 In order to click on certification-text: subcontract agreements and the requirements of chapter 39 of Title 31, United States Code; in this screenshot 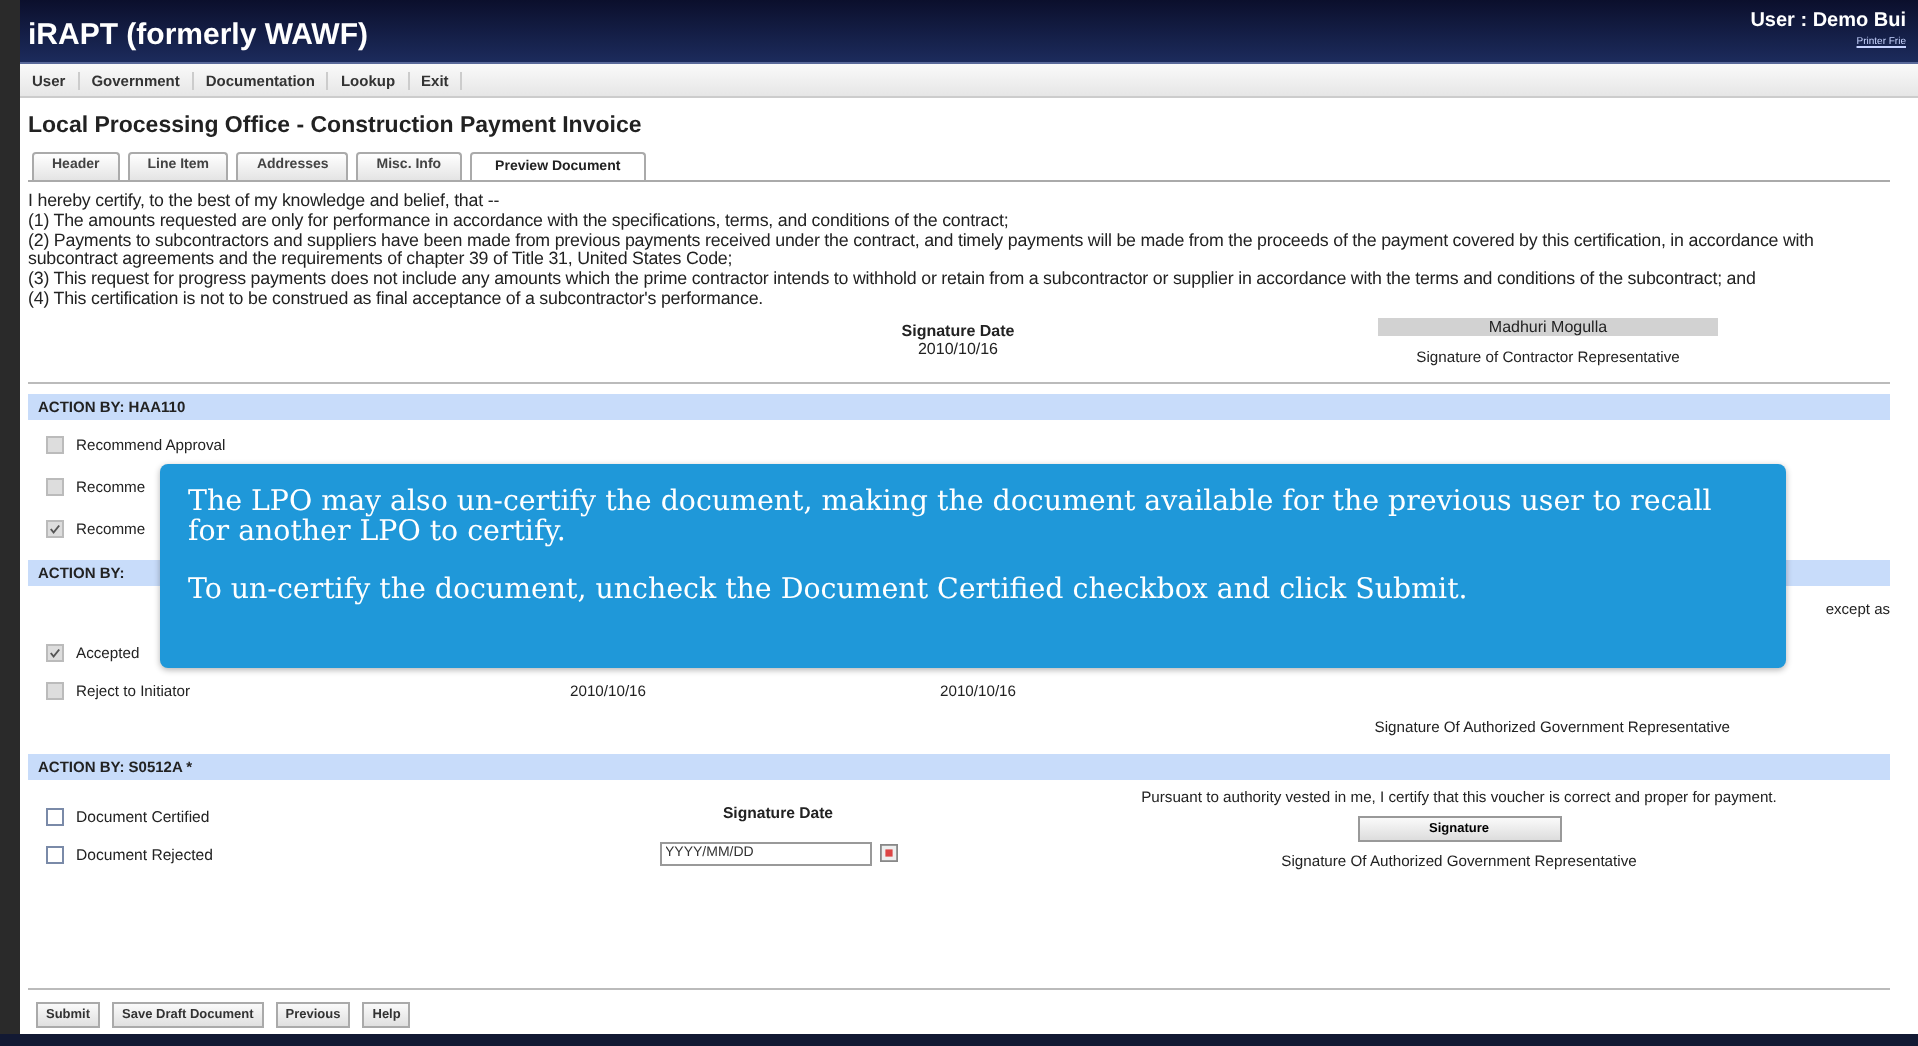, I will do `click(381, 260)`.